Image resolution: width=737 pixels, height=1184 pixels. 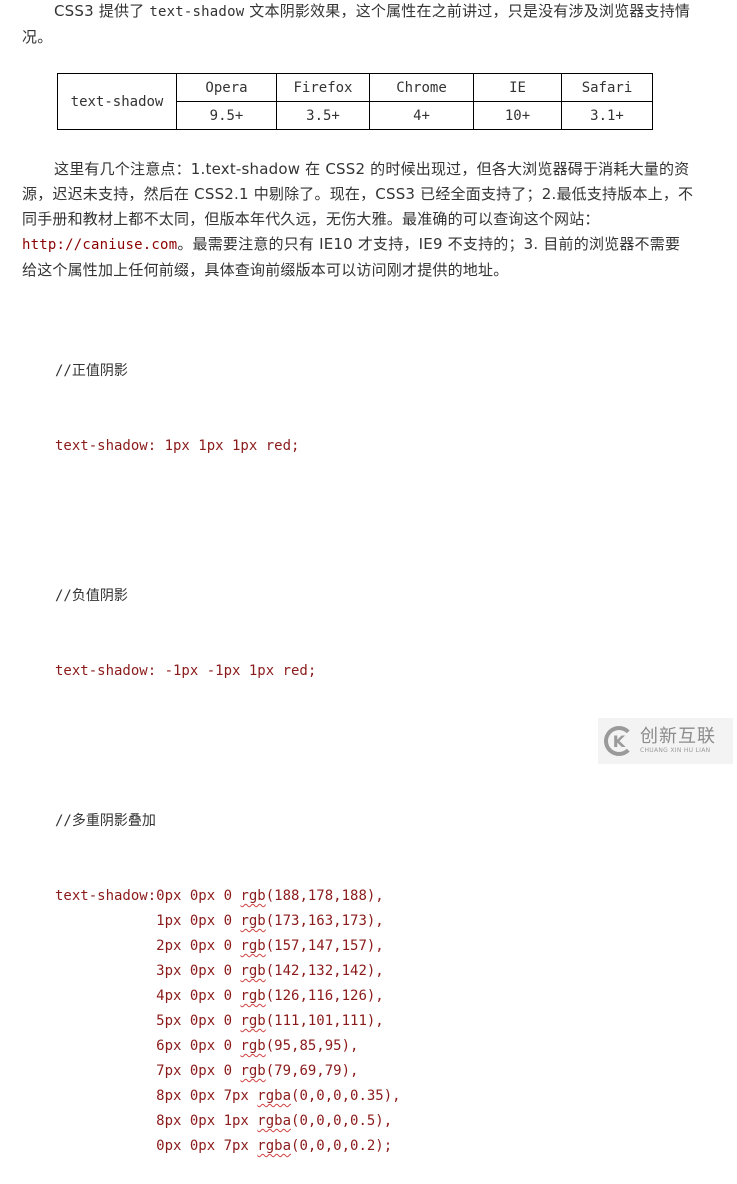 What do you see at coordinates (105, 821) in the screenshot?
I see `code-comment-multi: //多重阴影叠加` at bounding box center [105, 821].